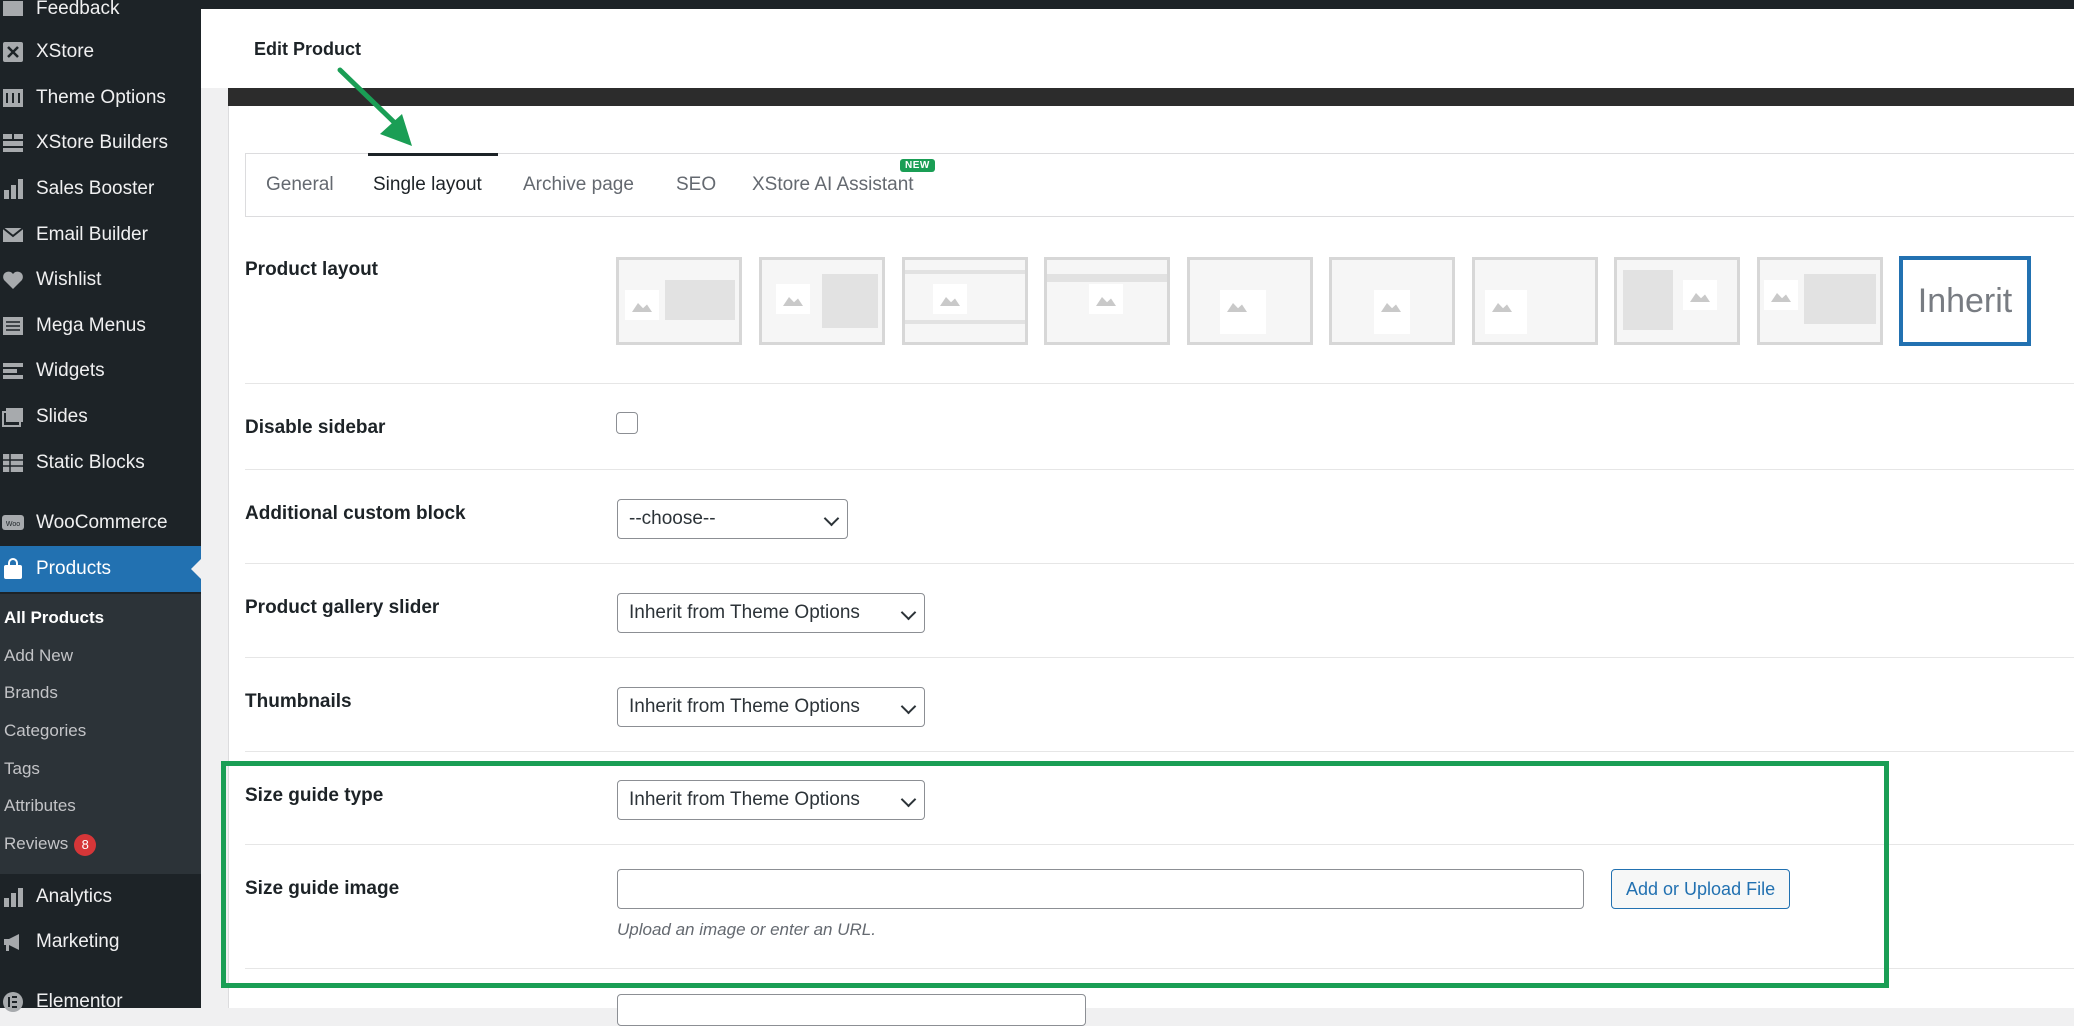 The width and height of the screenshot is (2074, 1026). What do you see at coordinates (100, 417) in the screenshot?
I see `sidebar-item-slides: Slides` at bounding box center [100, 417].